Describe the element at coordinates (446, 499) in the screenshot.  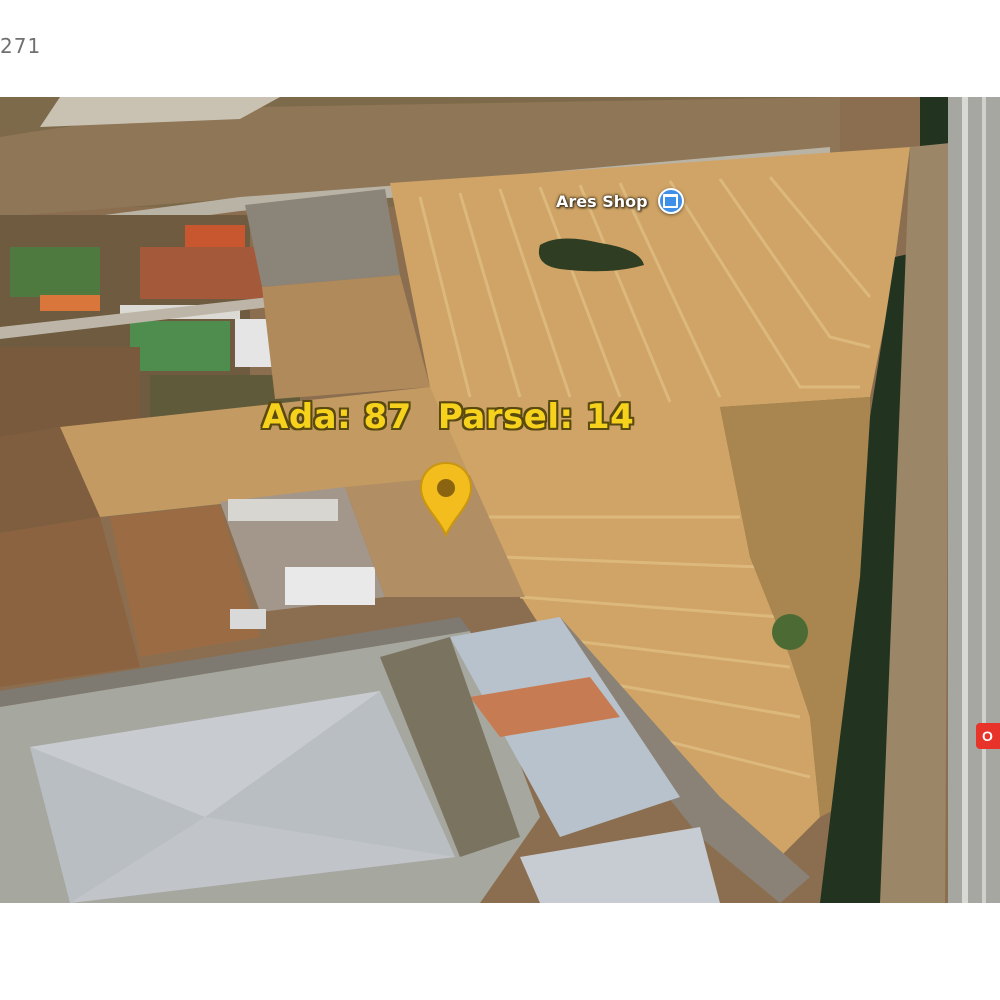
I see `location-pin-icon` at that location.